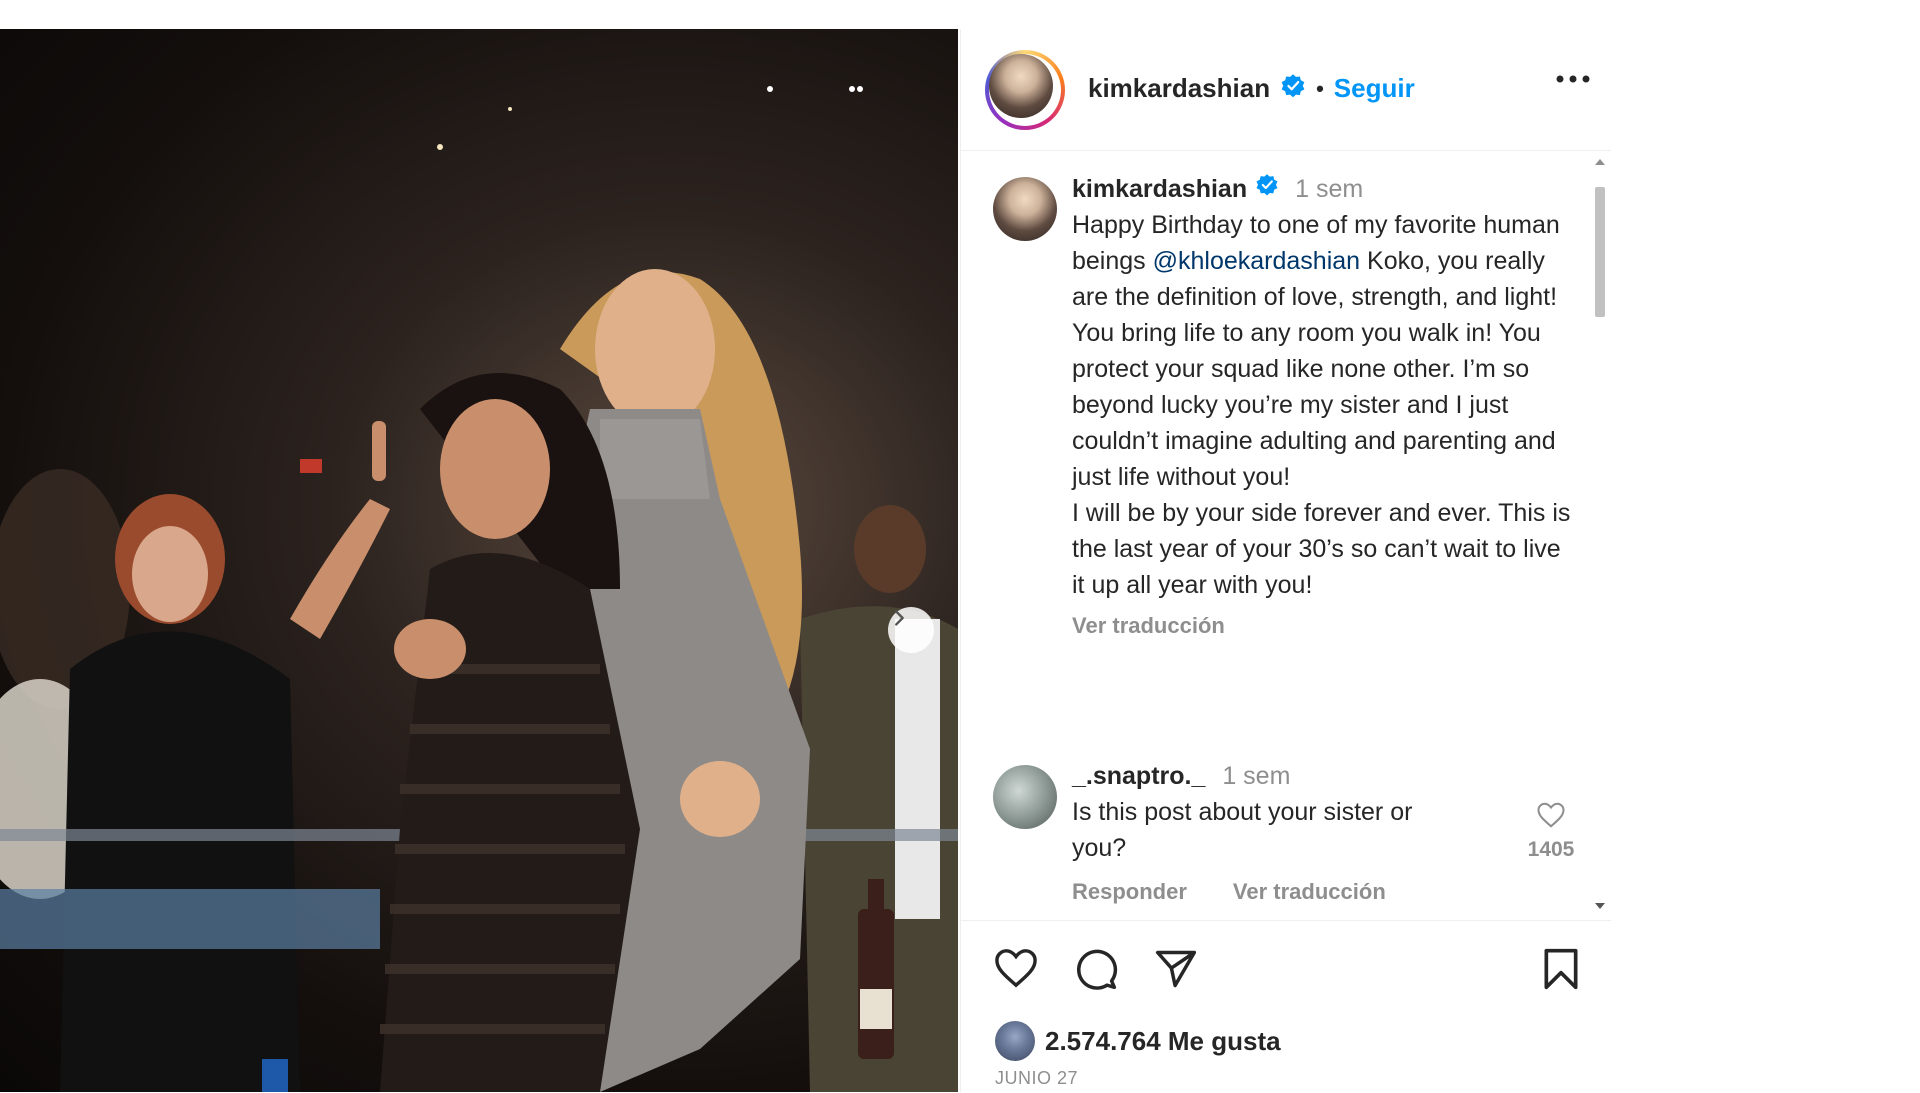 This screenshot has width=1920, height=1093. I want to click on mention-link: @khloekardashian, so click(1256, 261).